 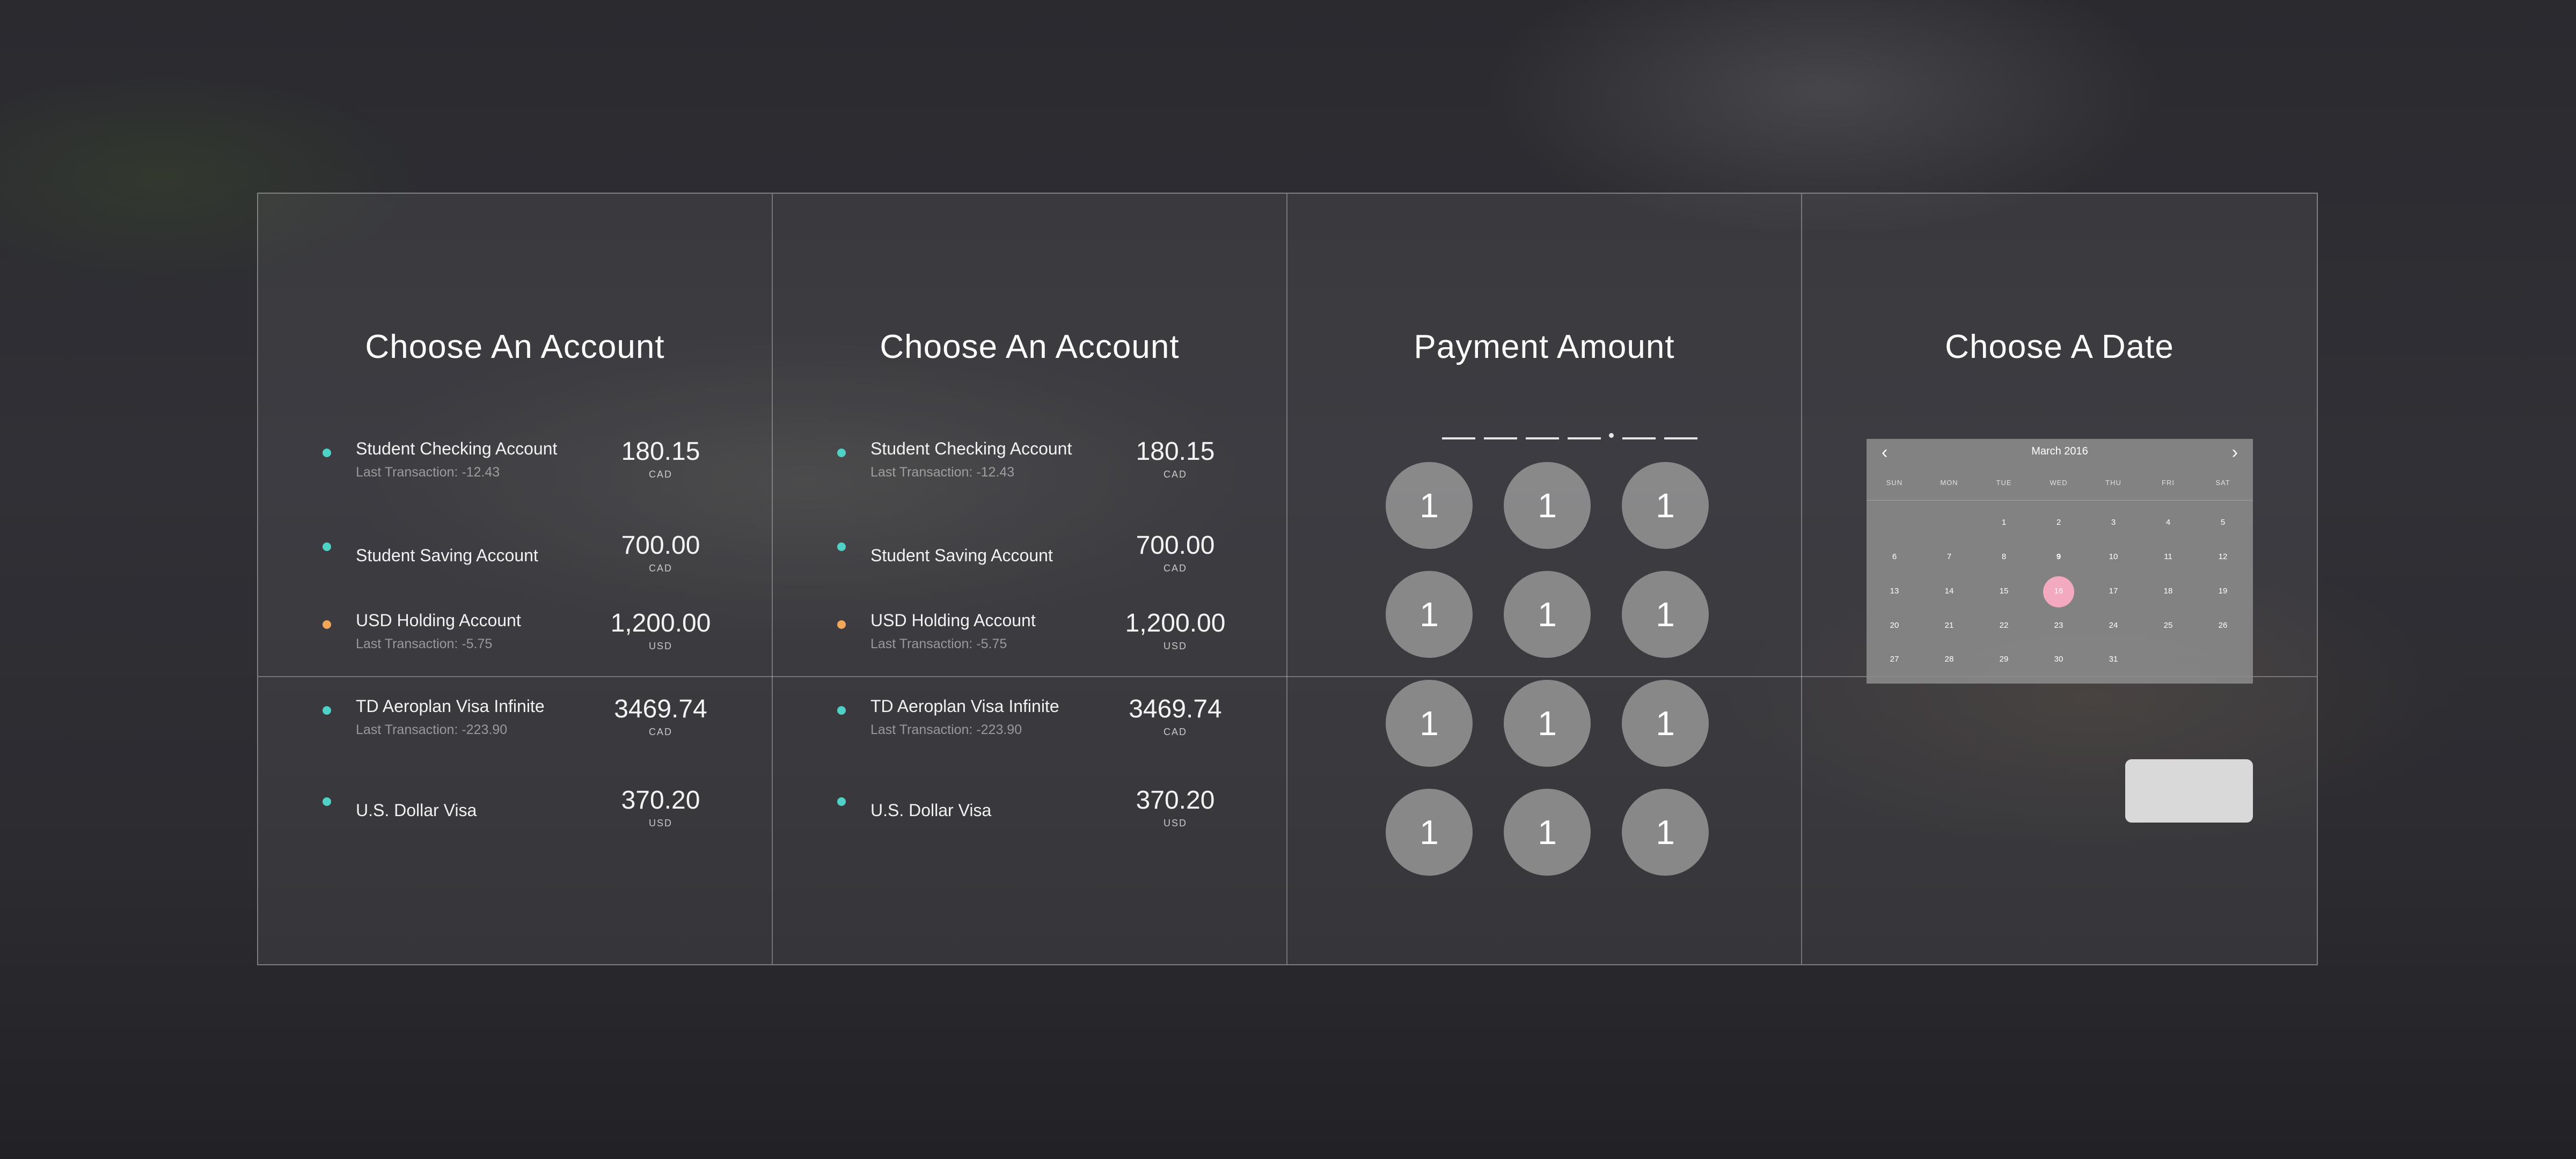 I want to click on calendar-day: 12, so click(x=2223, y=556).